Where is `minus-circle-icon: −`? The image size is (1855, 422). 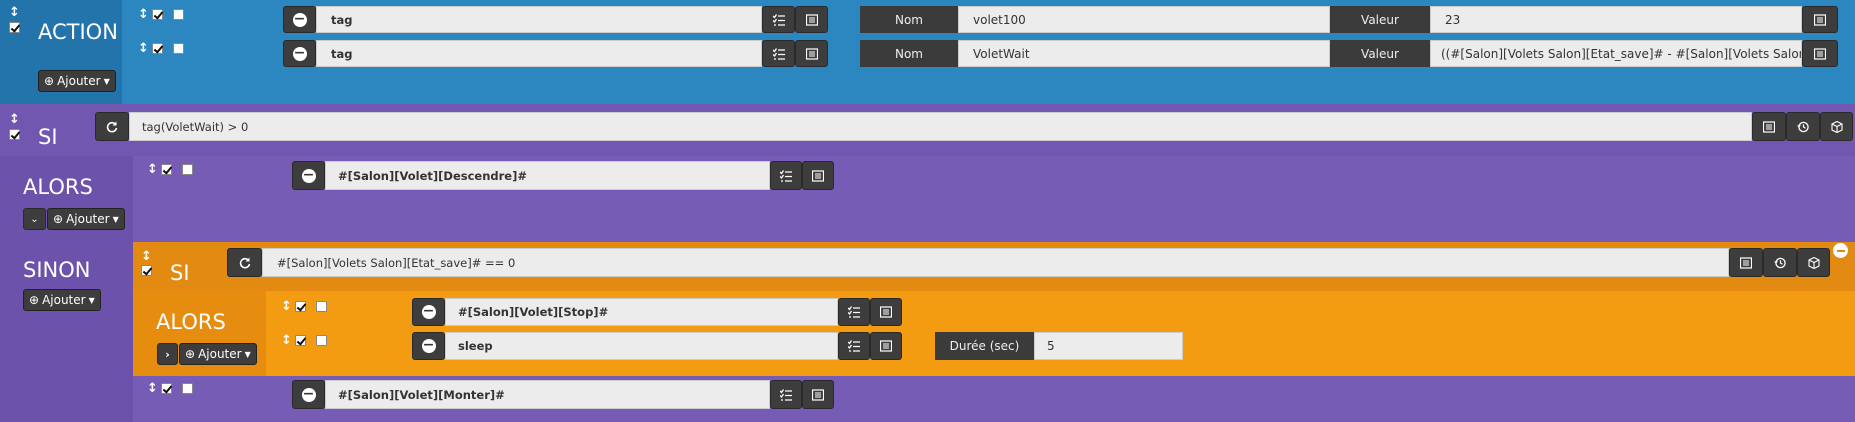 minus-circle-icon: − is located at coordinates (428, 311).